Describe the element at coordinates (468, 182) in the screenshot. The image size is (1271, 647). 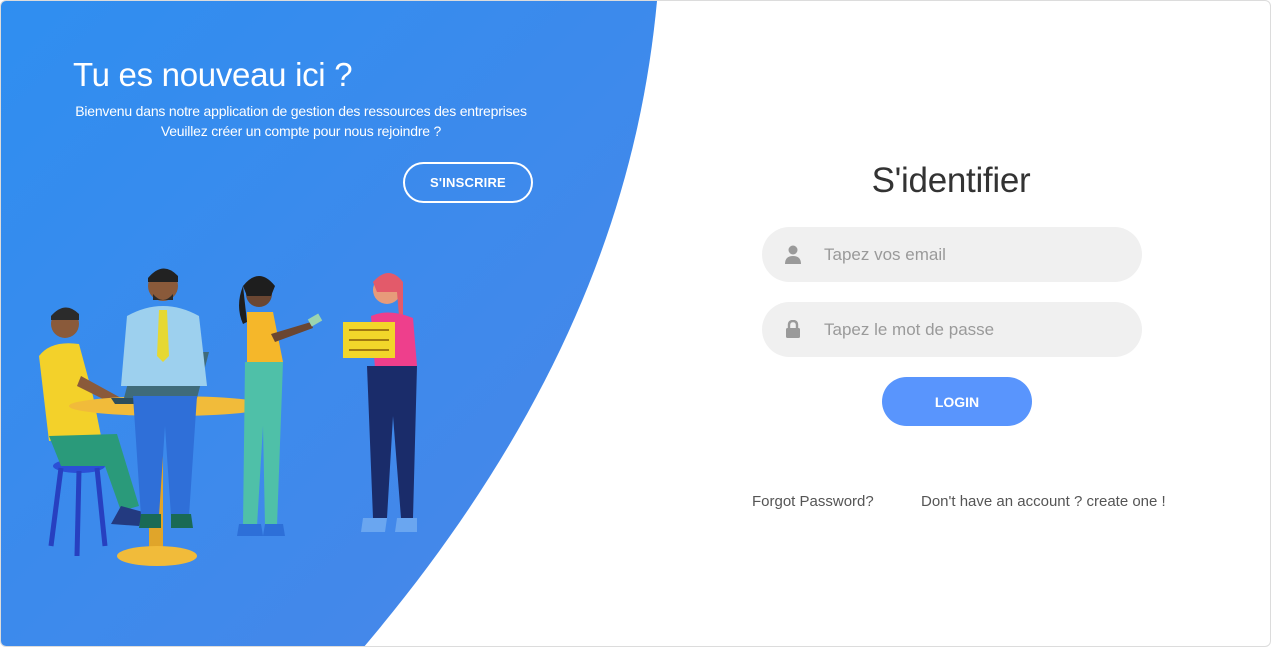
I see `signup-button: S'INSCRIRE` at that location.